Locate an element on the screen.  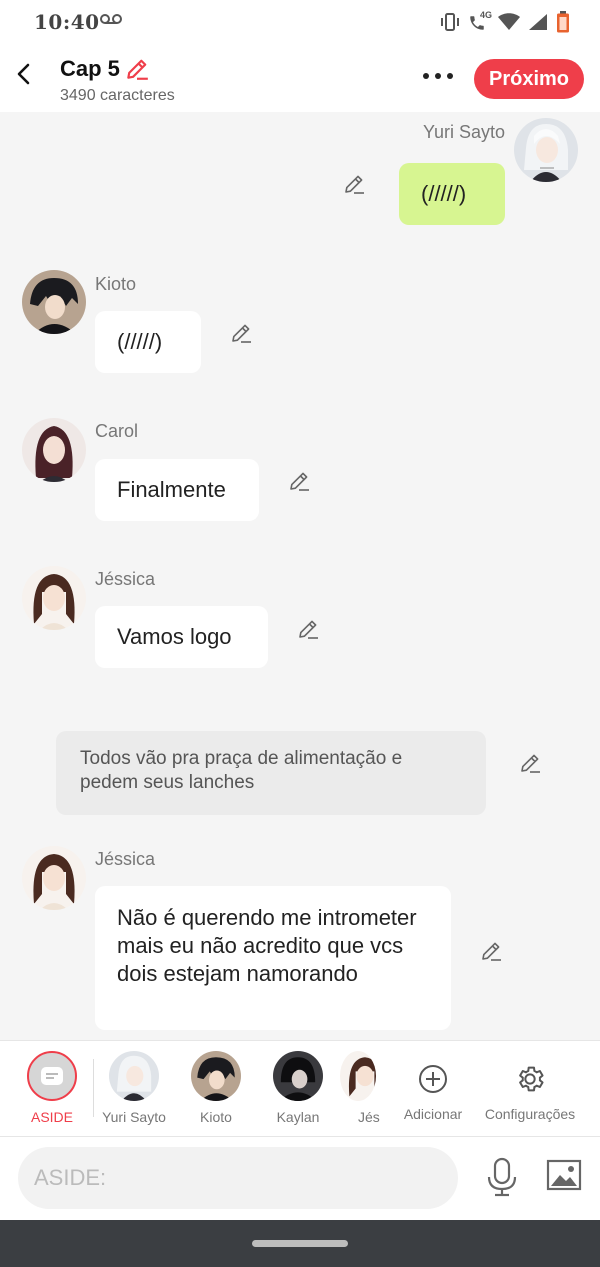
home-gesture-pill is located at coordinates (300, 1243).